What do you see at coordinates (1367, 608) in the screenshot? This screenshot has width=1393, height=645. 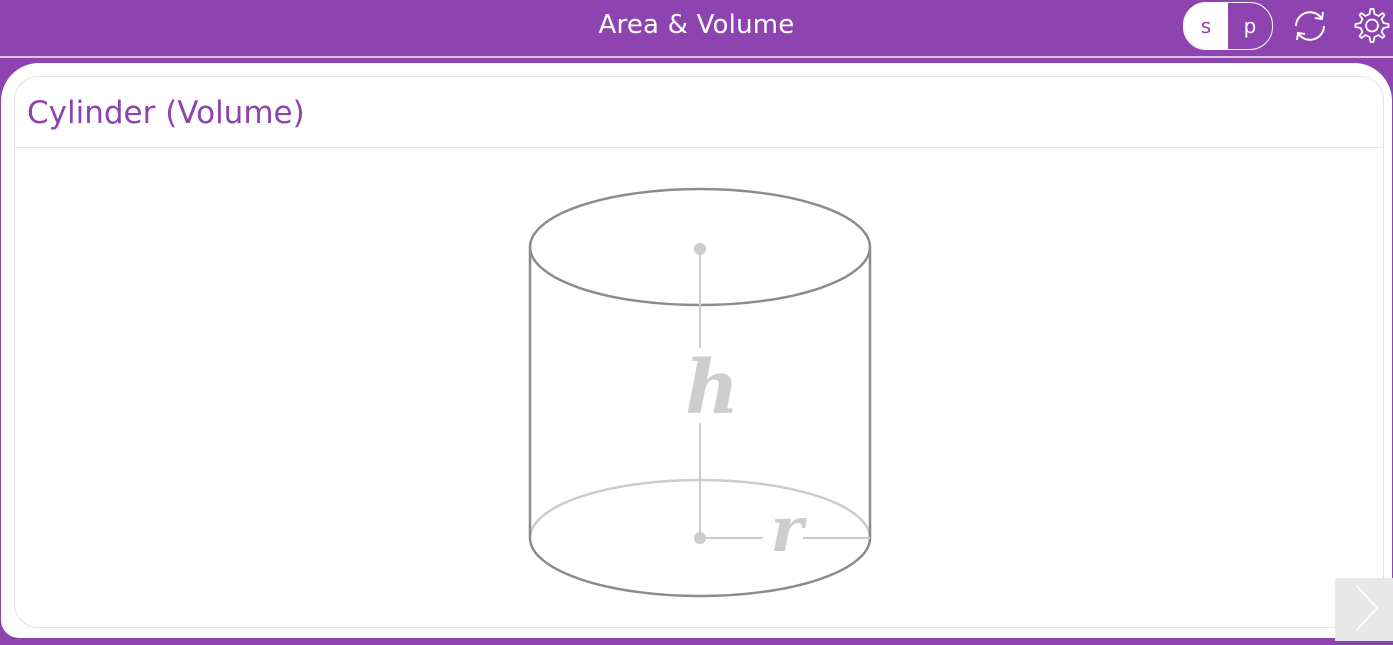 I see `chevron-right-icon` at bounding box center [1367, 608].